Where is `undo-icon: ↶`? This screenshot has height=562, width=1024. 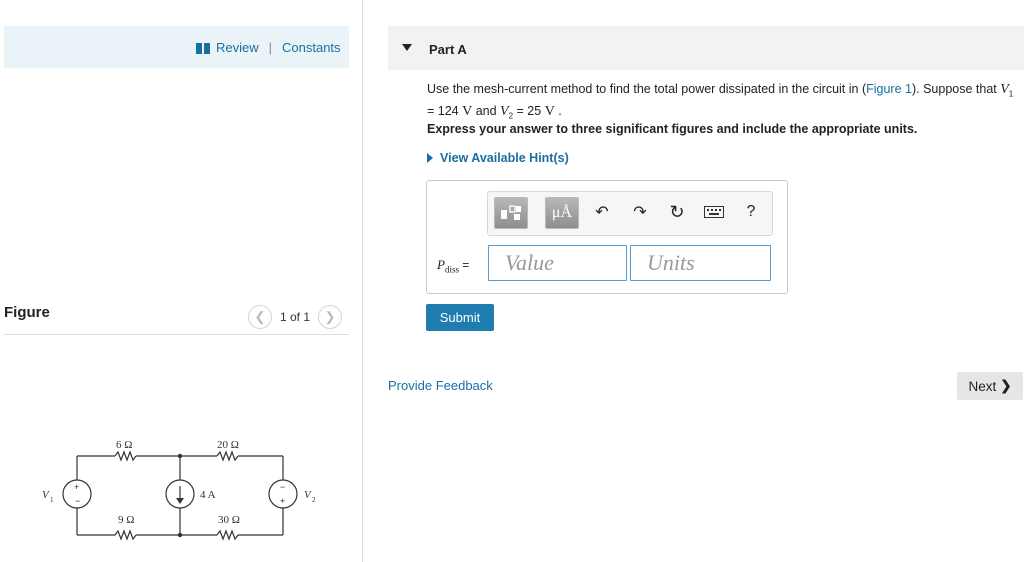 undo-icon: ↶ is located at coordinates (602, 212).